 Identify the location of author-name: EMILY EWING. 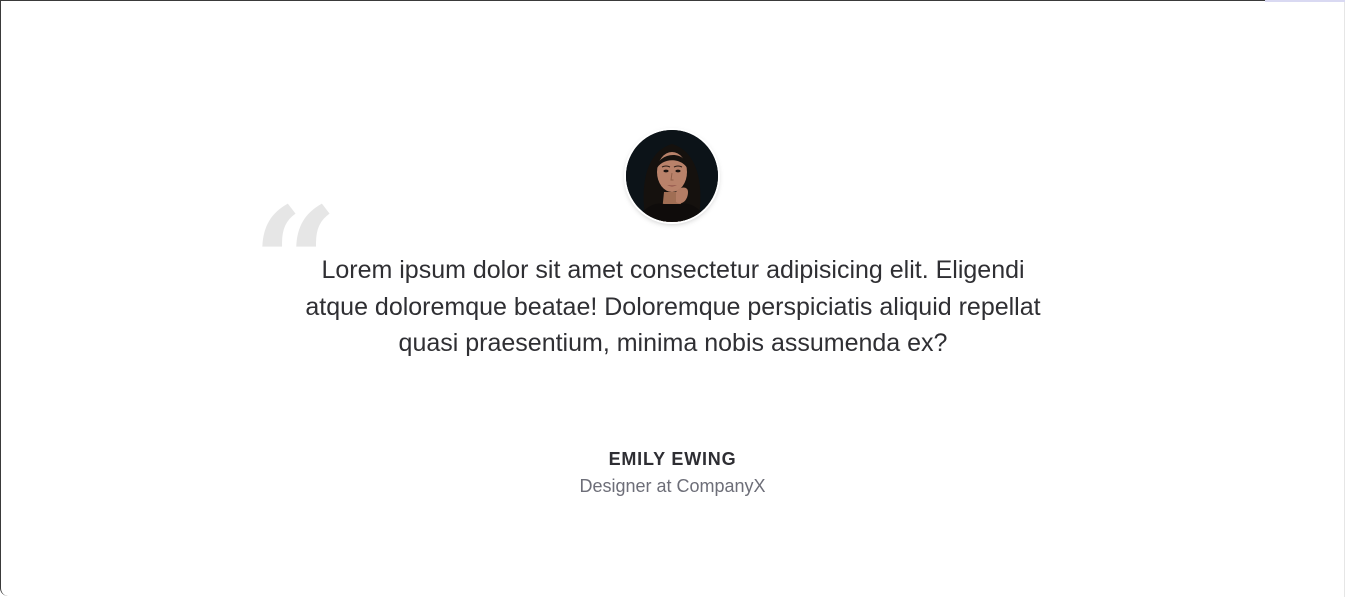
(672, 459).